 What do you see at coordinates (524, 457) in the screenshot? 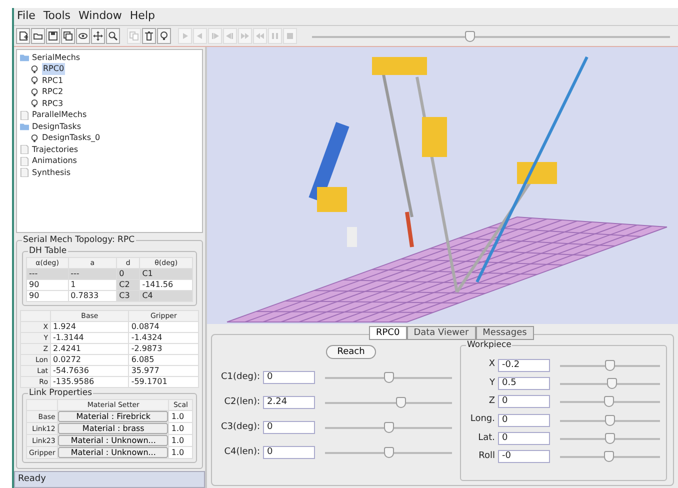
I see `input-field: -0` at bounding box center [524, 457].